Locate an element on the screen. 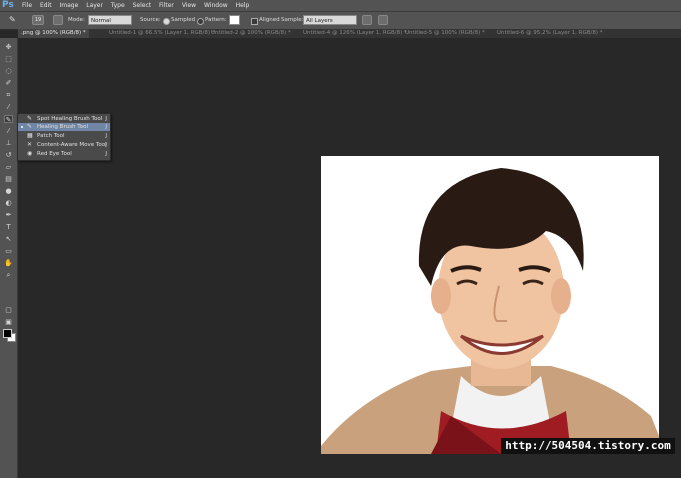 The image size is (681, 478). spot-healing-icon: ✎ is located at coordinates (30, 118).